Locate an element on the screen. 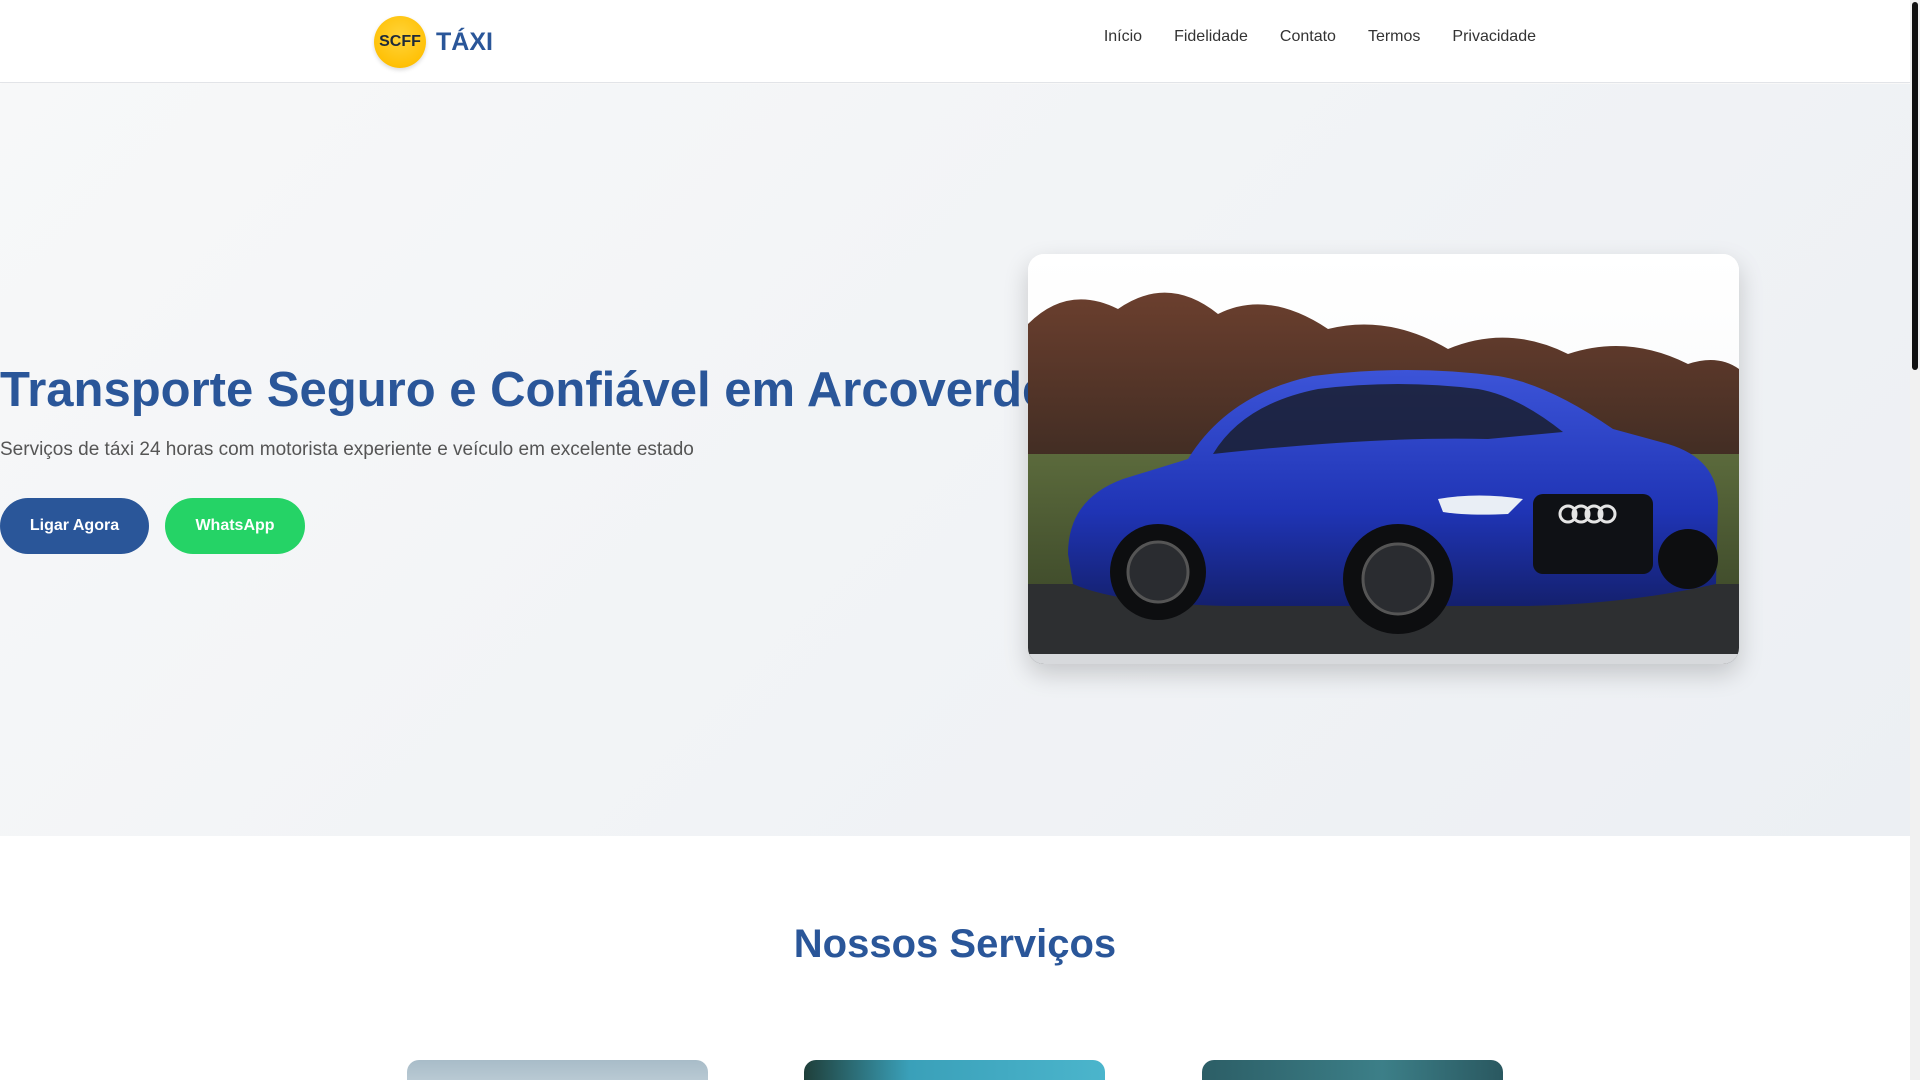 Image resolution: width=1920 pixels, height=1080 pixels. logo-text: TÁXI is located at coordinates (464, 41).